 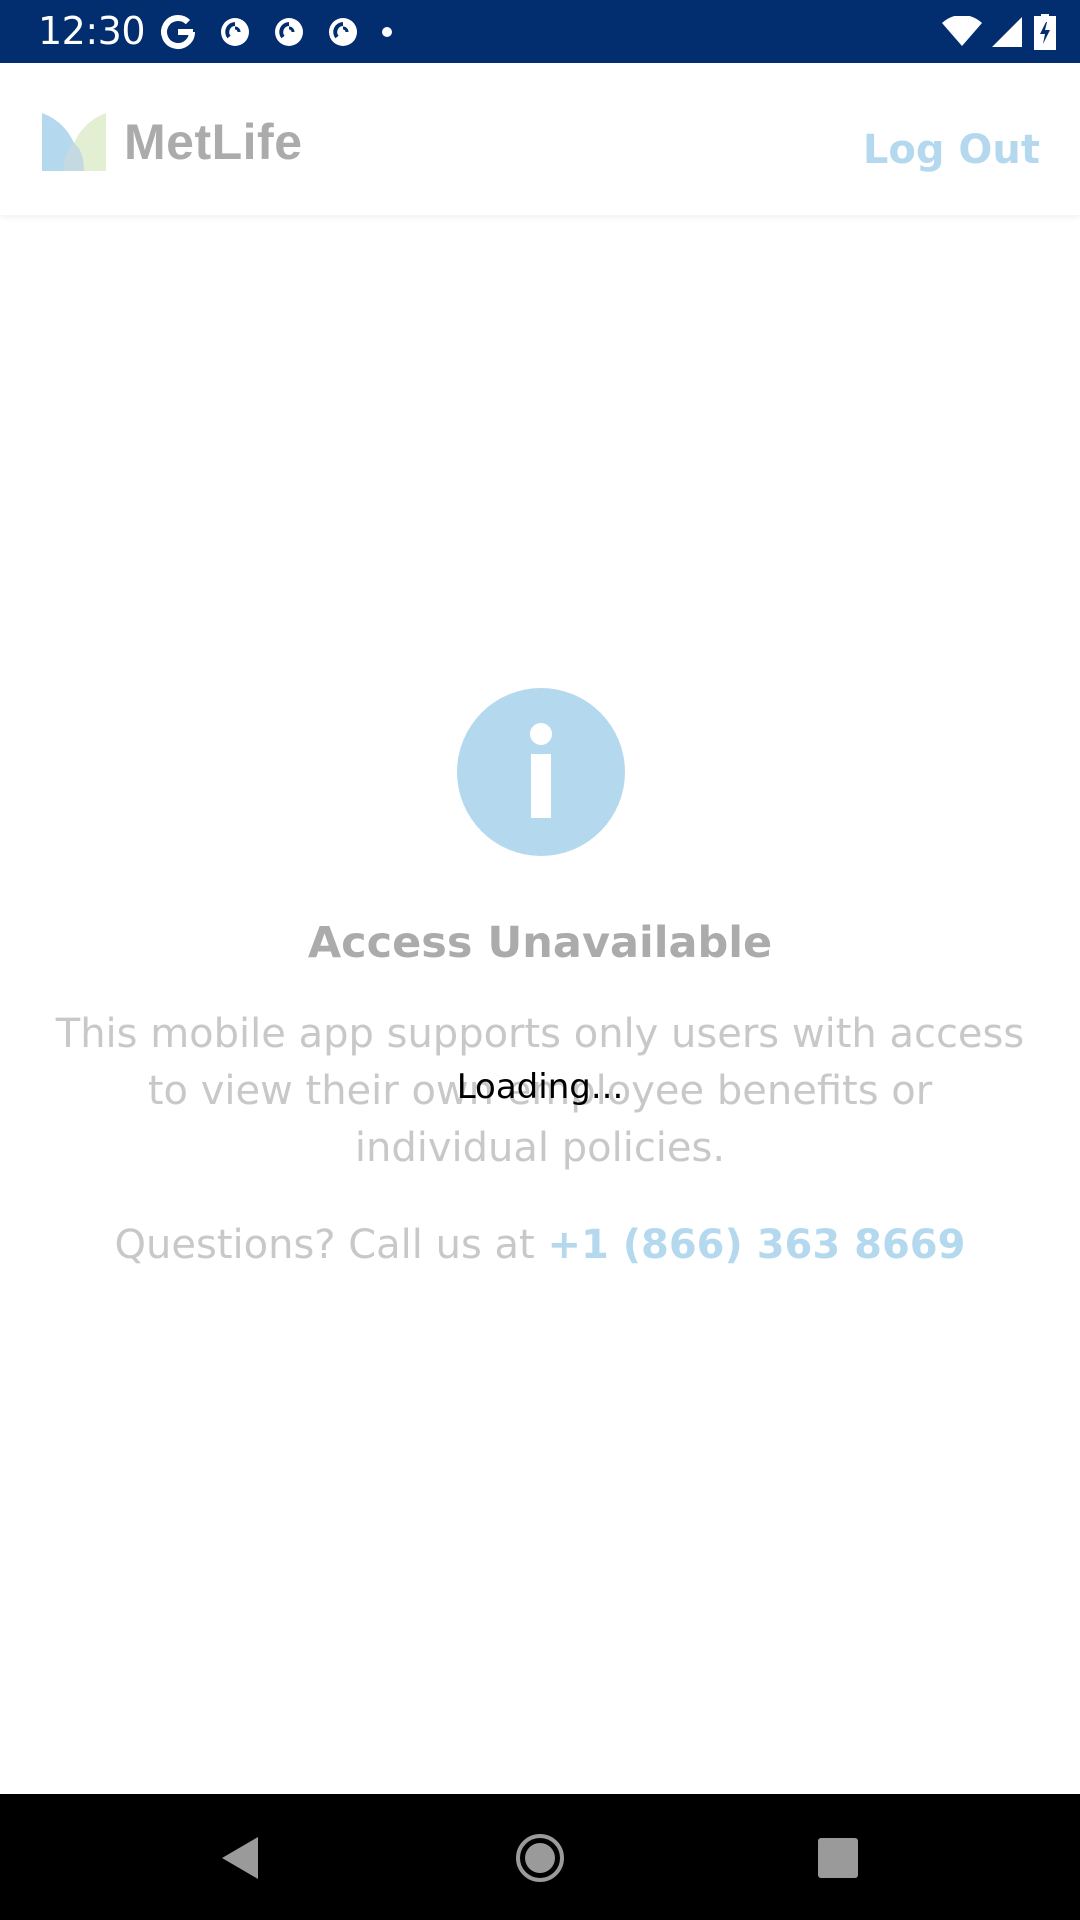 What do you see at coordinates (540, 31) in the screenshot?
I see `status-bar: 12:30` at bounding box center [540, 31].